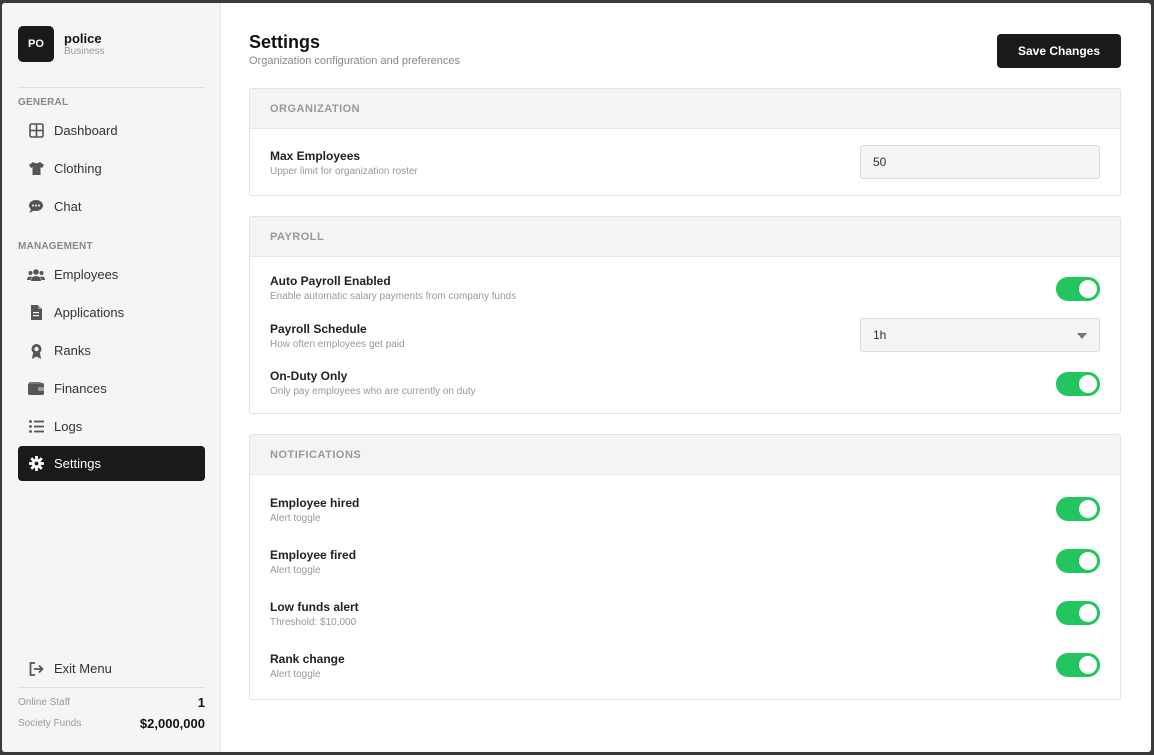 This screenshot has height=755, width=1154. I want to click on society-funds-stat: Society Funds $2,000,000, so click(111, 723).